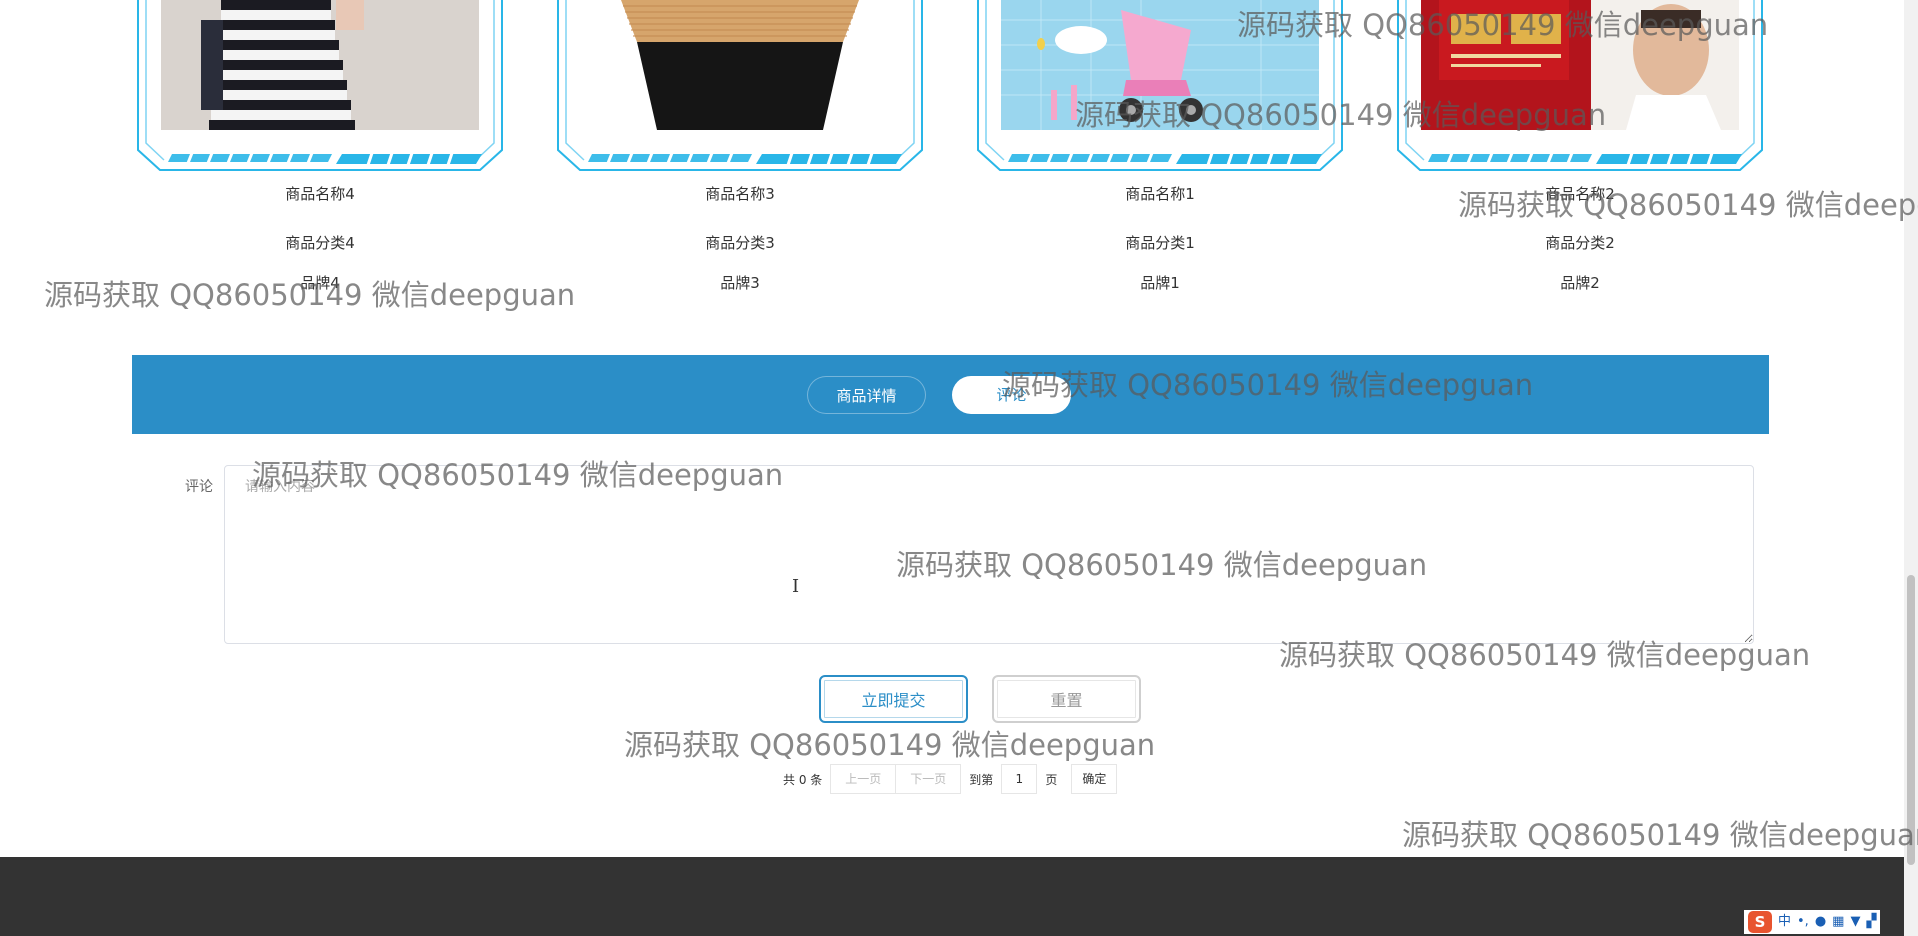 This screenshot has height=936, width=1918. Describe the element at coordinates (1855, 922) in the screenshot. I see `skin-shirt-icon: ▼` at that location.